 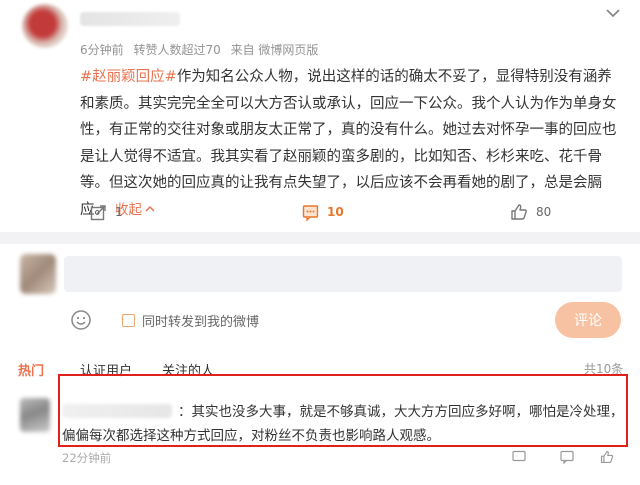 I want to click on post-time: 6分钟前, so click(x=102, y=50).